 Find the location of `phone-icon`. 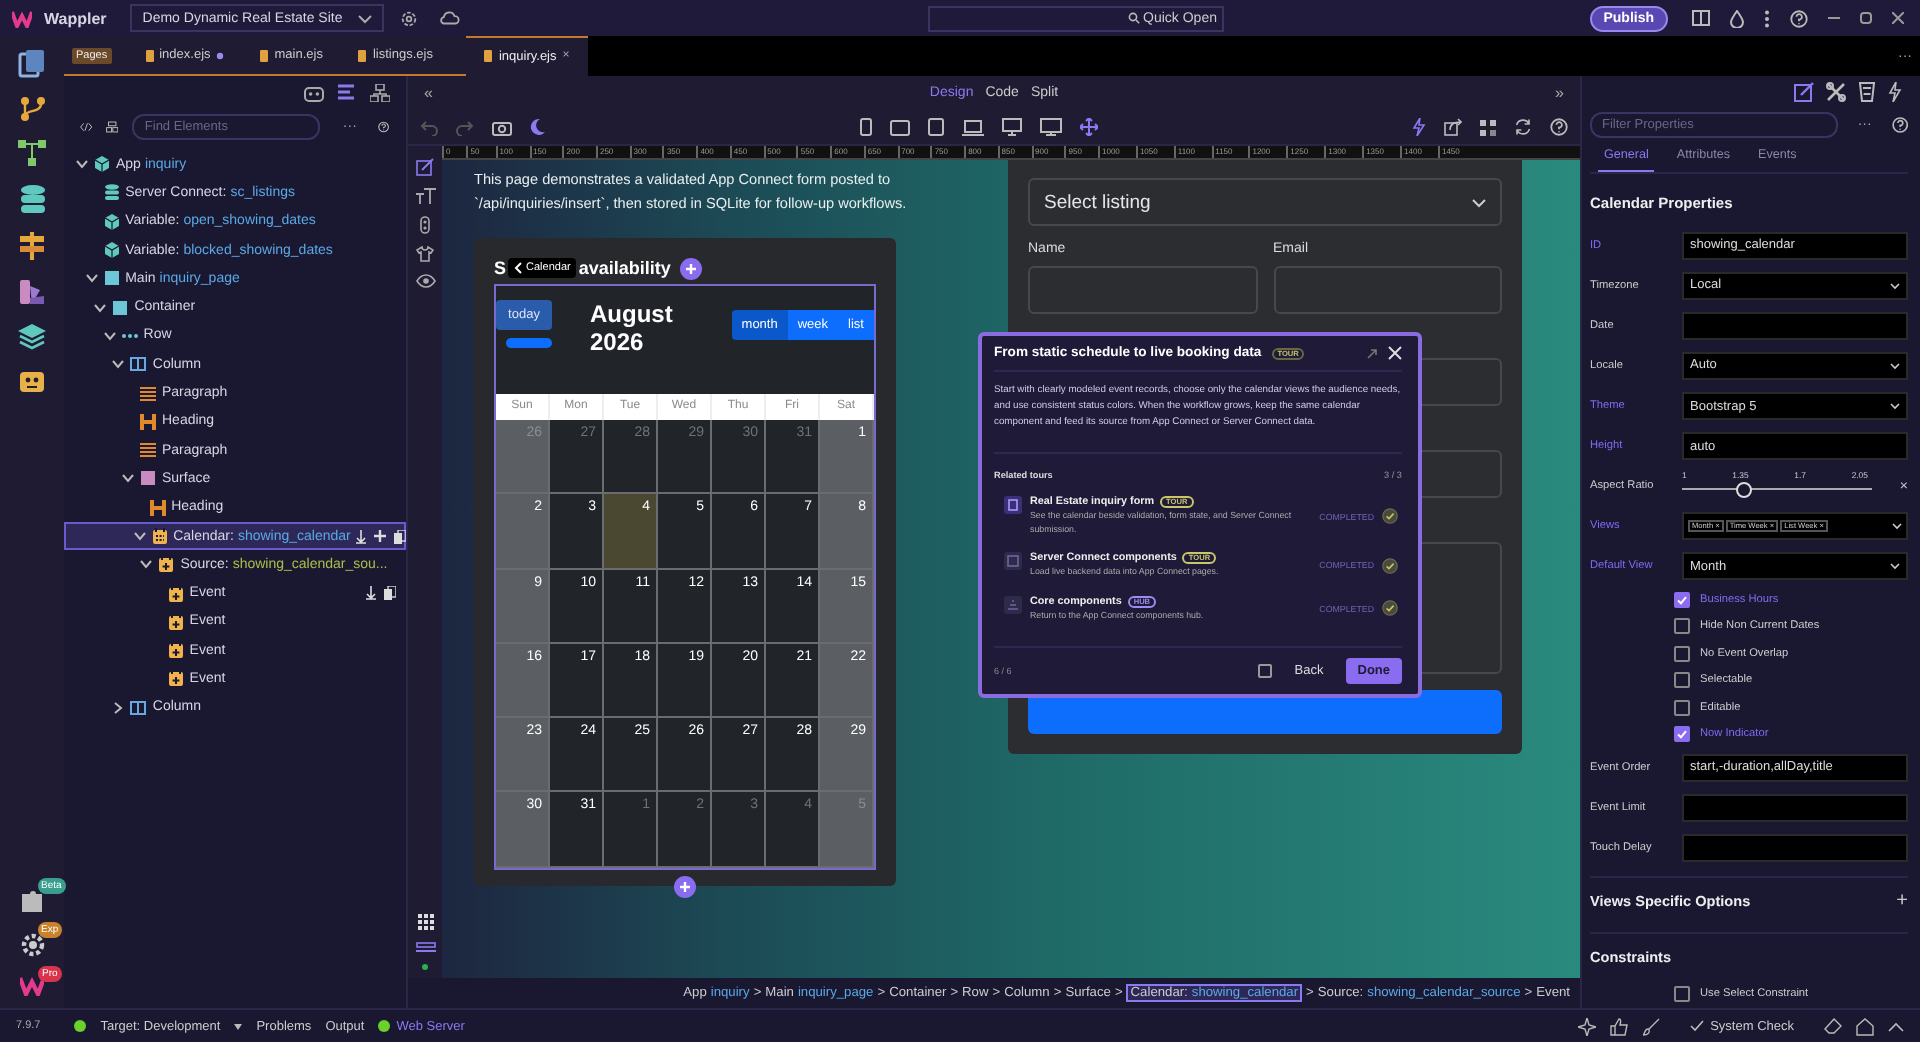

phone-icon is located at coordinates (866, 127).